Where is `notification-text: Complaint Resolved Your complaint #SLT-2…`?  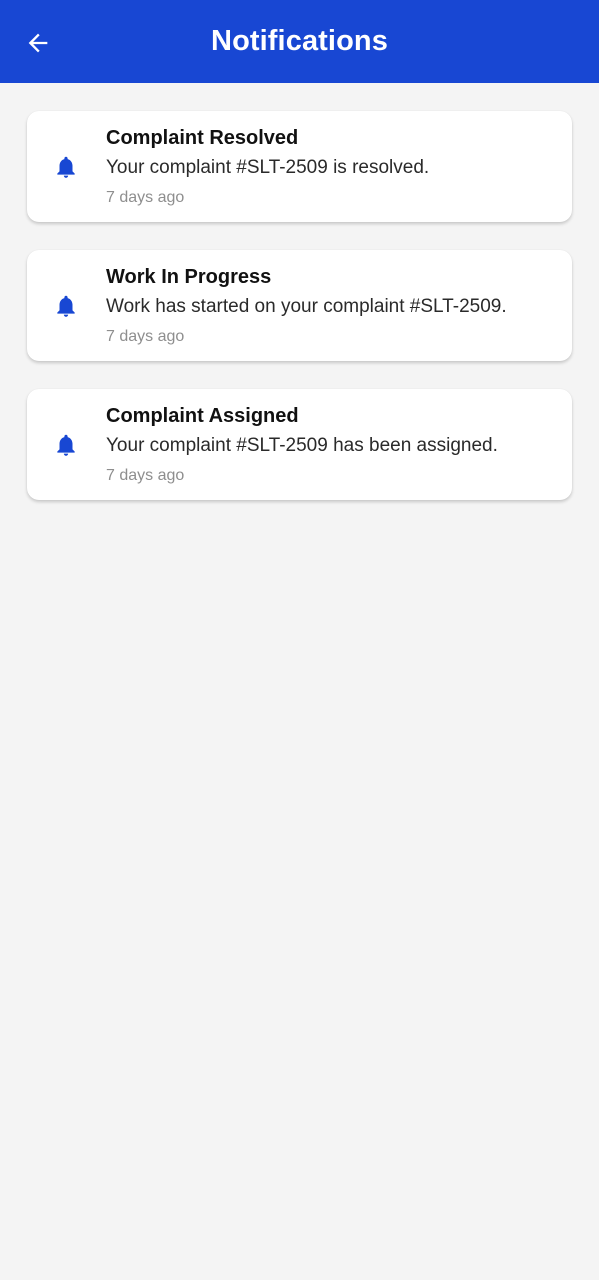
notification-text: Complaint Resolved Your complaint #SLT-2… is located at coordinates (331, 166).